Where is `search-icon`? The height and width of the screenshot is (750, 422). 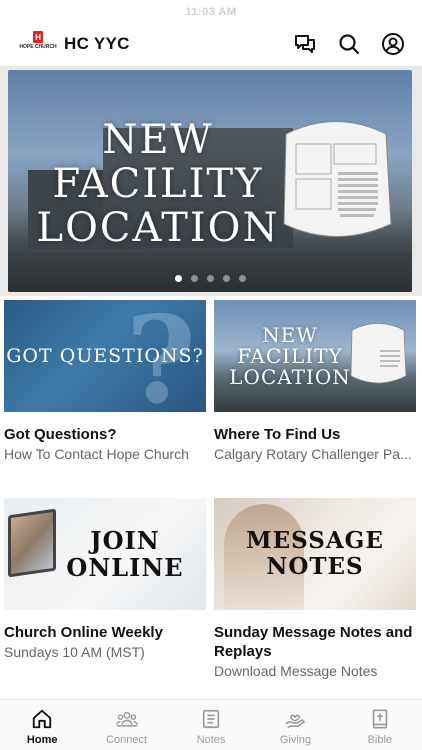 search-icon is located at coordinates (349, 44).